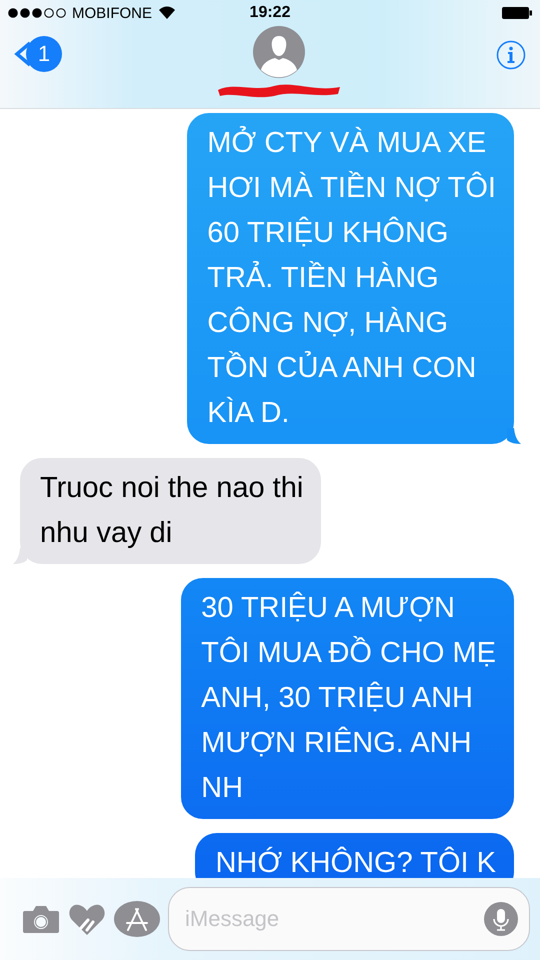 The height and width of the screenshot is (960, 540). I want to click on camera-icon, so click(41, 919).